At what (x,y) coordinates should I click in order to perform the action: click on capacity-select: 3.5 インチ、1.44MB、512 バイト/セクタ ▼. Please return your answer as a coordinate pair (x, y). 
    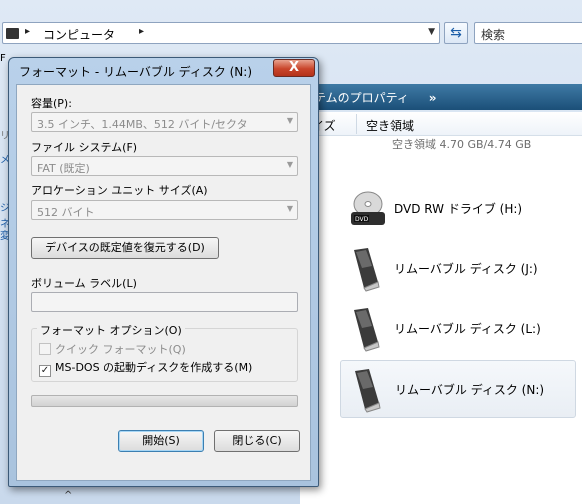
    Looking at the image, I should click on (164, 122).